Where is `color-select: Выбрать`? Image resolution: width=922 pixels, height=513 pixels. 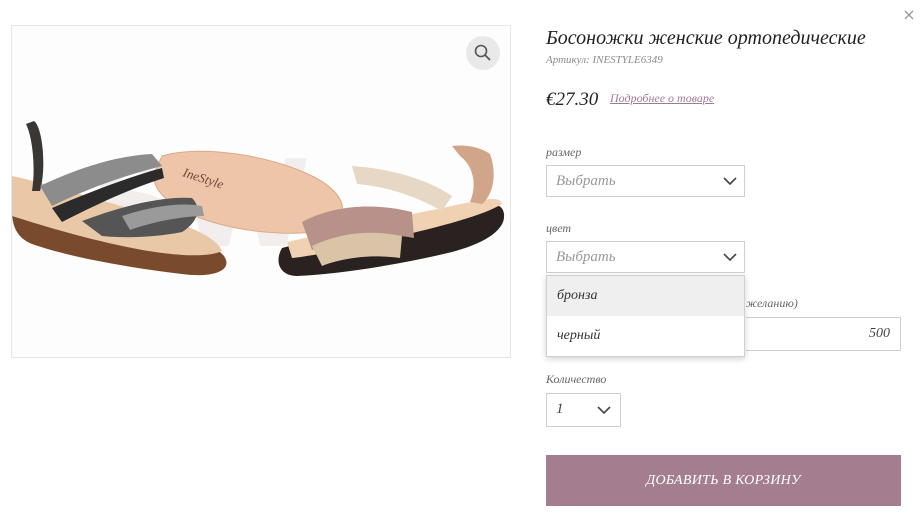 color-select: Выбрать is located at coordinates (645, 257).